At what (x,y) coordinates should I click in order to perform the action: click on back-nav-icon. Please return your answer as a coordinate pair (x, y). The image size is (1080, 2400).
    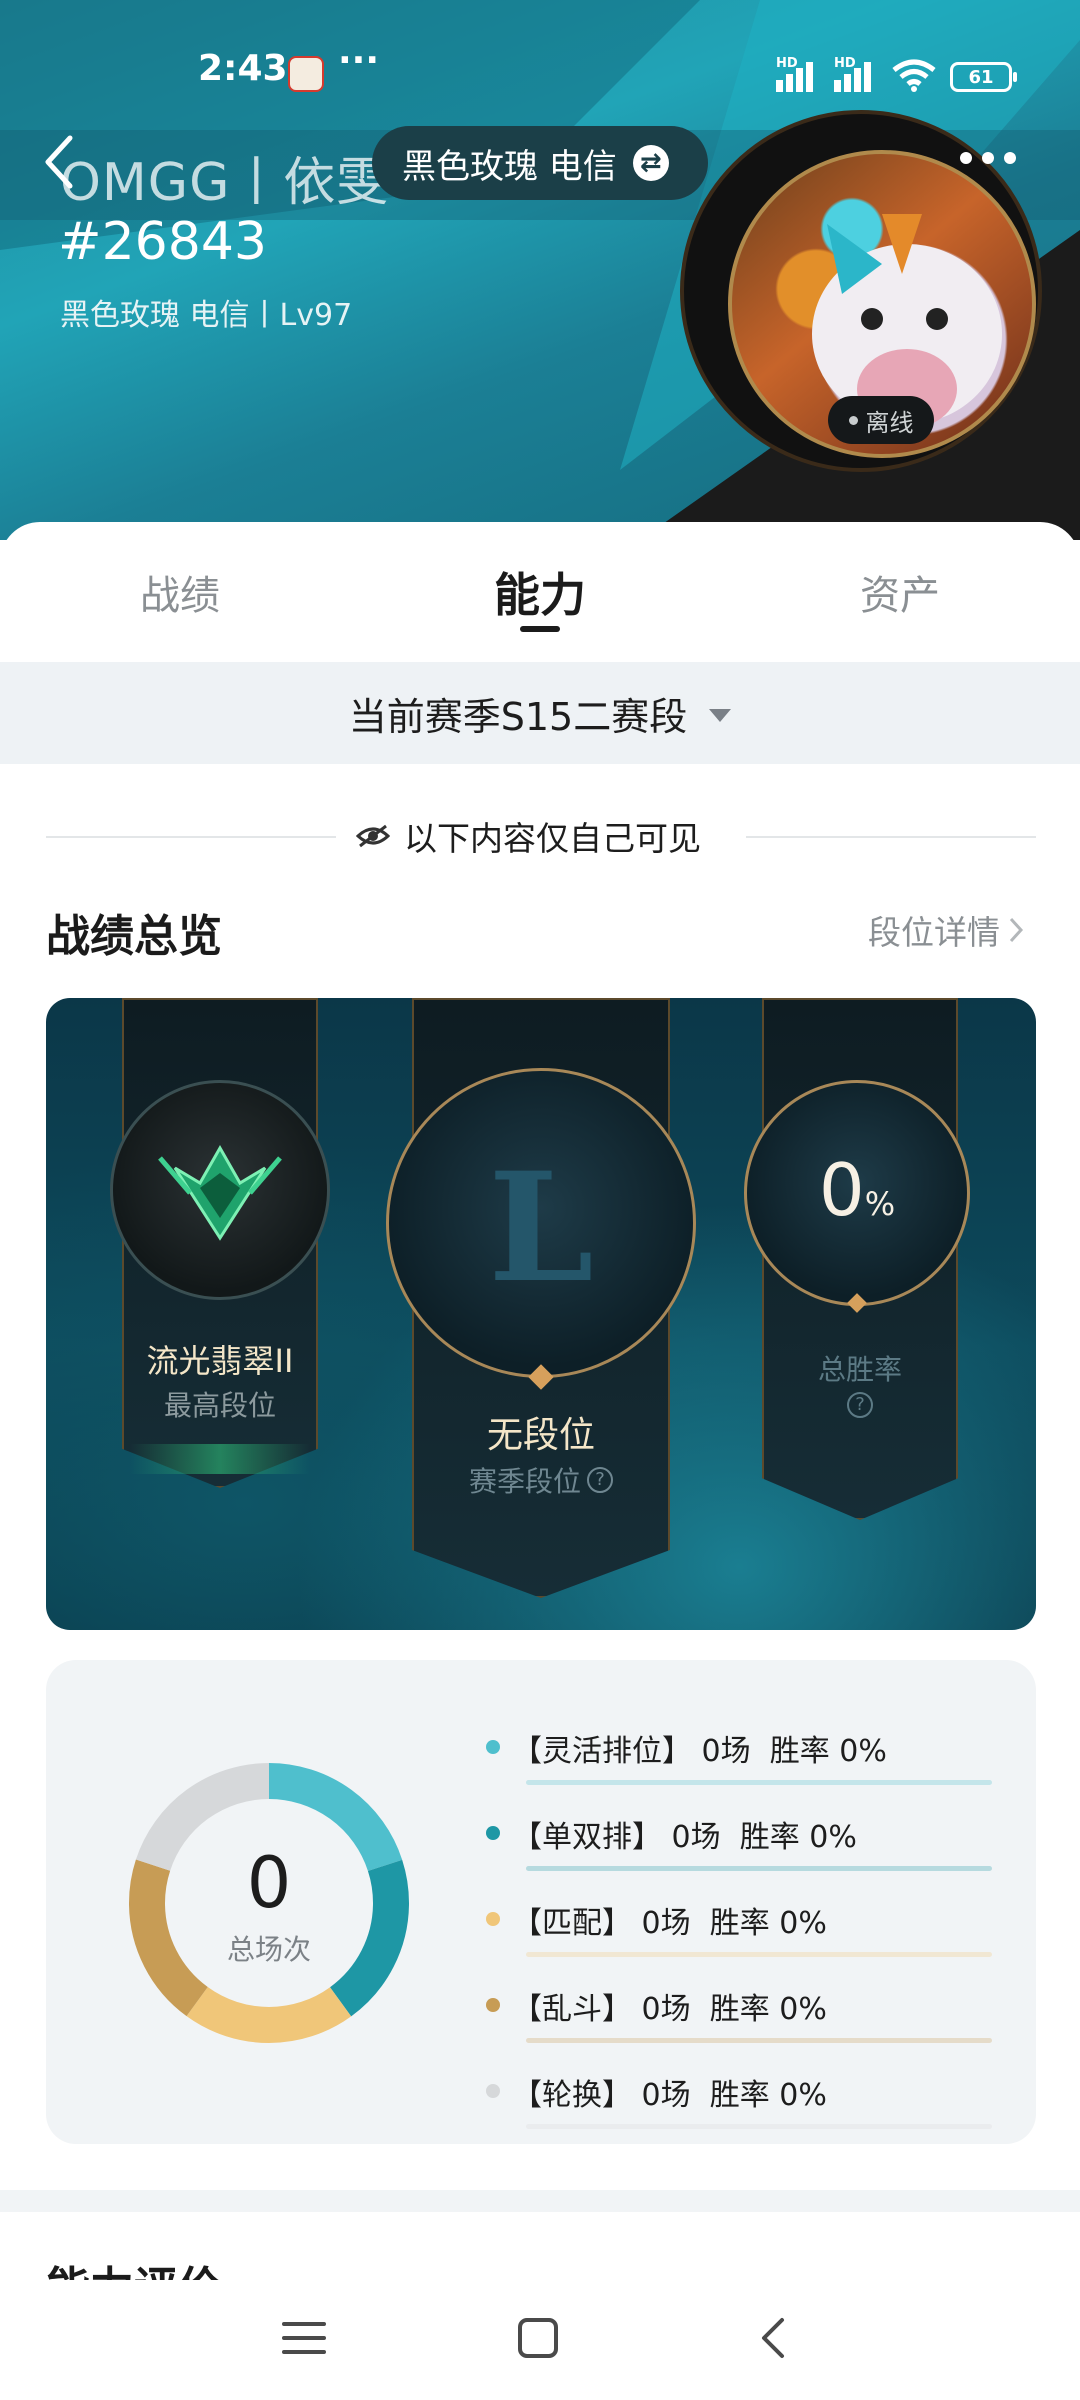
    Looking at the image, I should click on (774, 2338).